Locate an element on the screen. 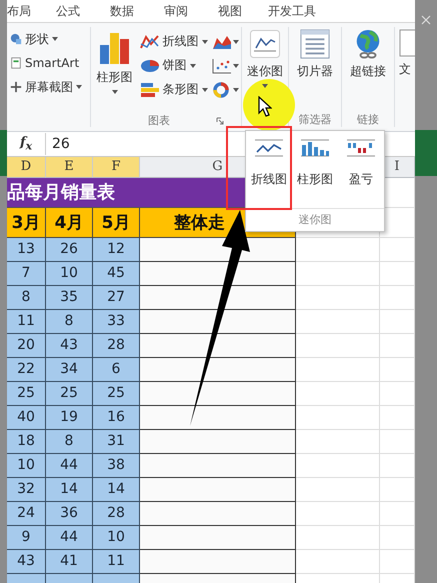 The height and width of the screenshot is (583, 437). table-cell: 38 is located at coordinates (116, 466).